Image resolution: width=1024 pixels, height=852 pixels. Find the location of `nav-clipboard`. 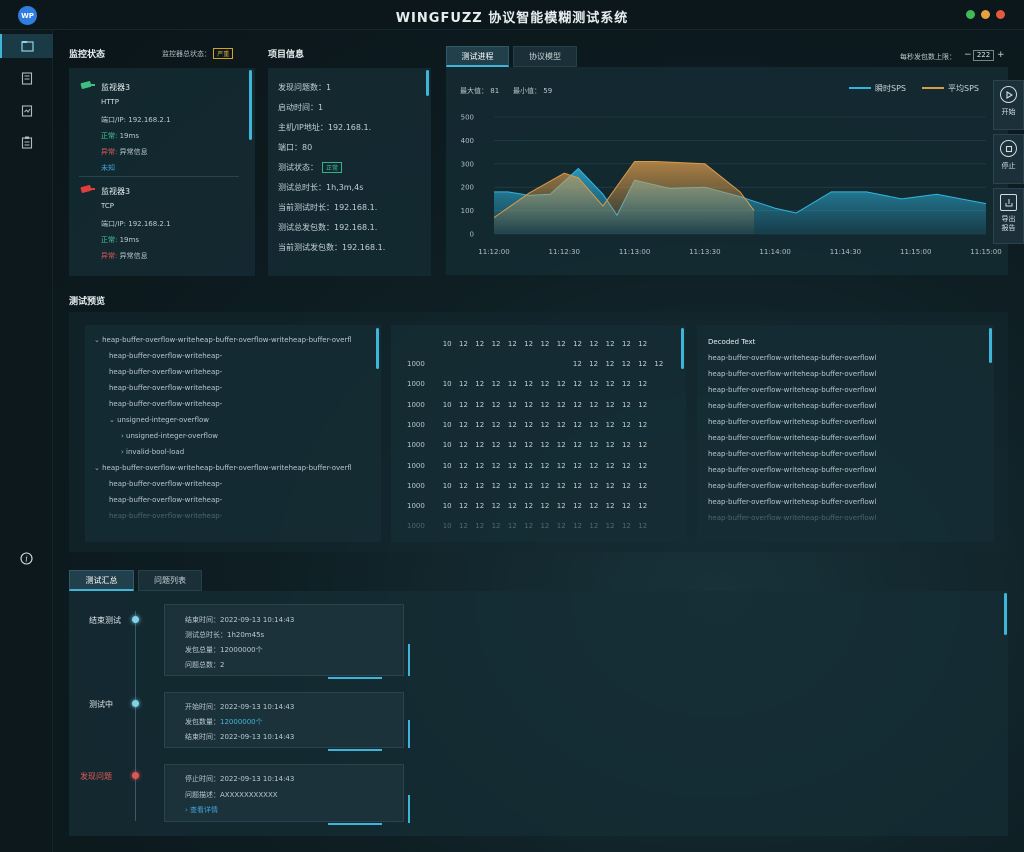

nav-clipboard is located at coordinates (26, 142).